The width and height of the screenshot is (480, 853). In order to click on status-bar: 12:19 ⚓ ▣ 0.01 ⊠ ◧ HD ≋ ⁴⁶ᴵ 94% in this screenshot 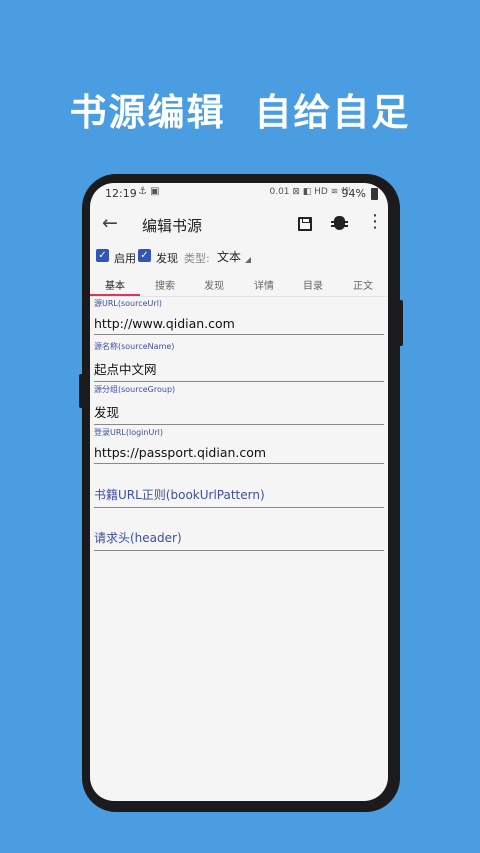, I will do `click(239, 194)`.